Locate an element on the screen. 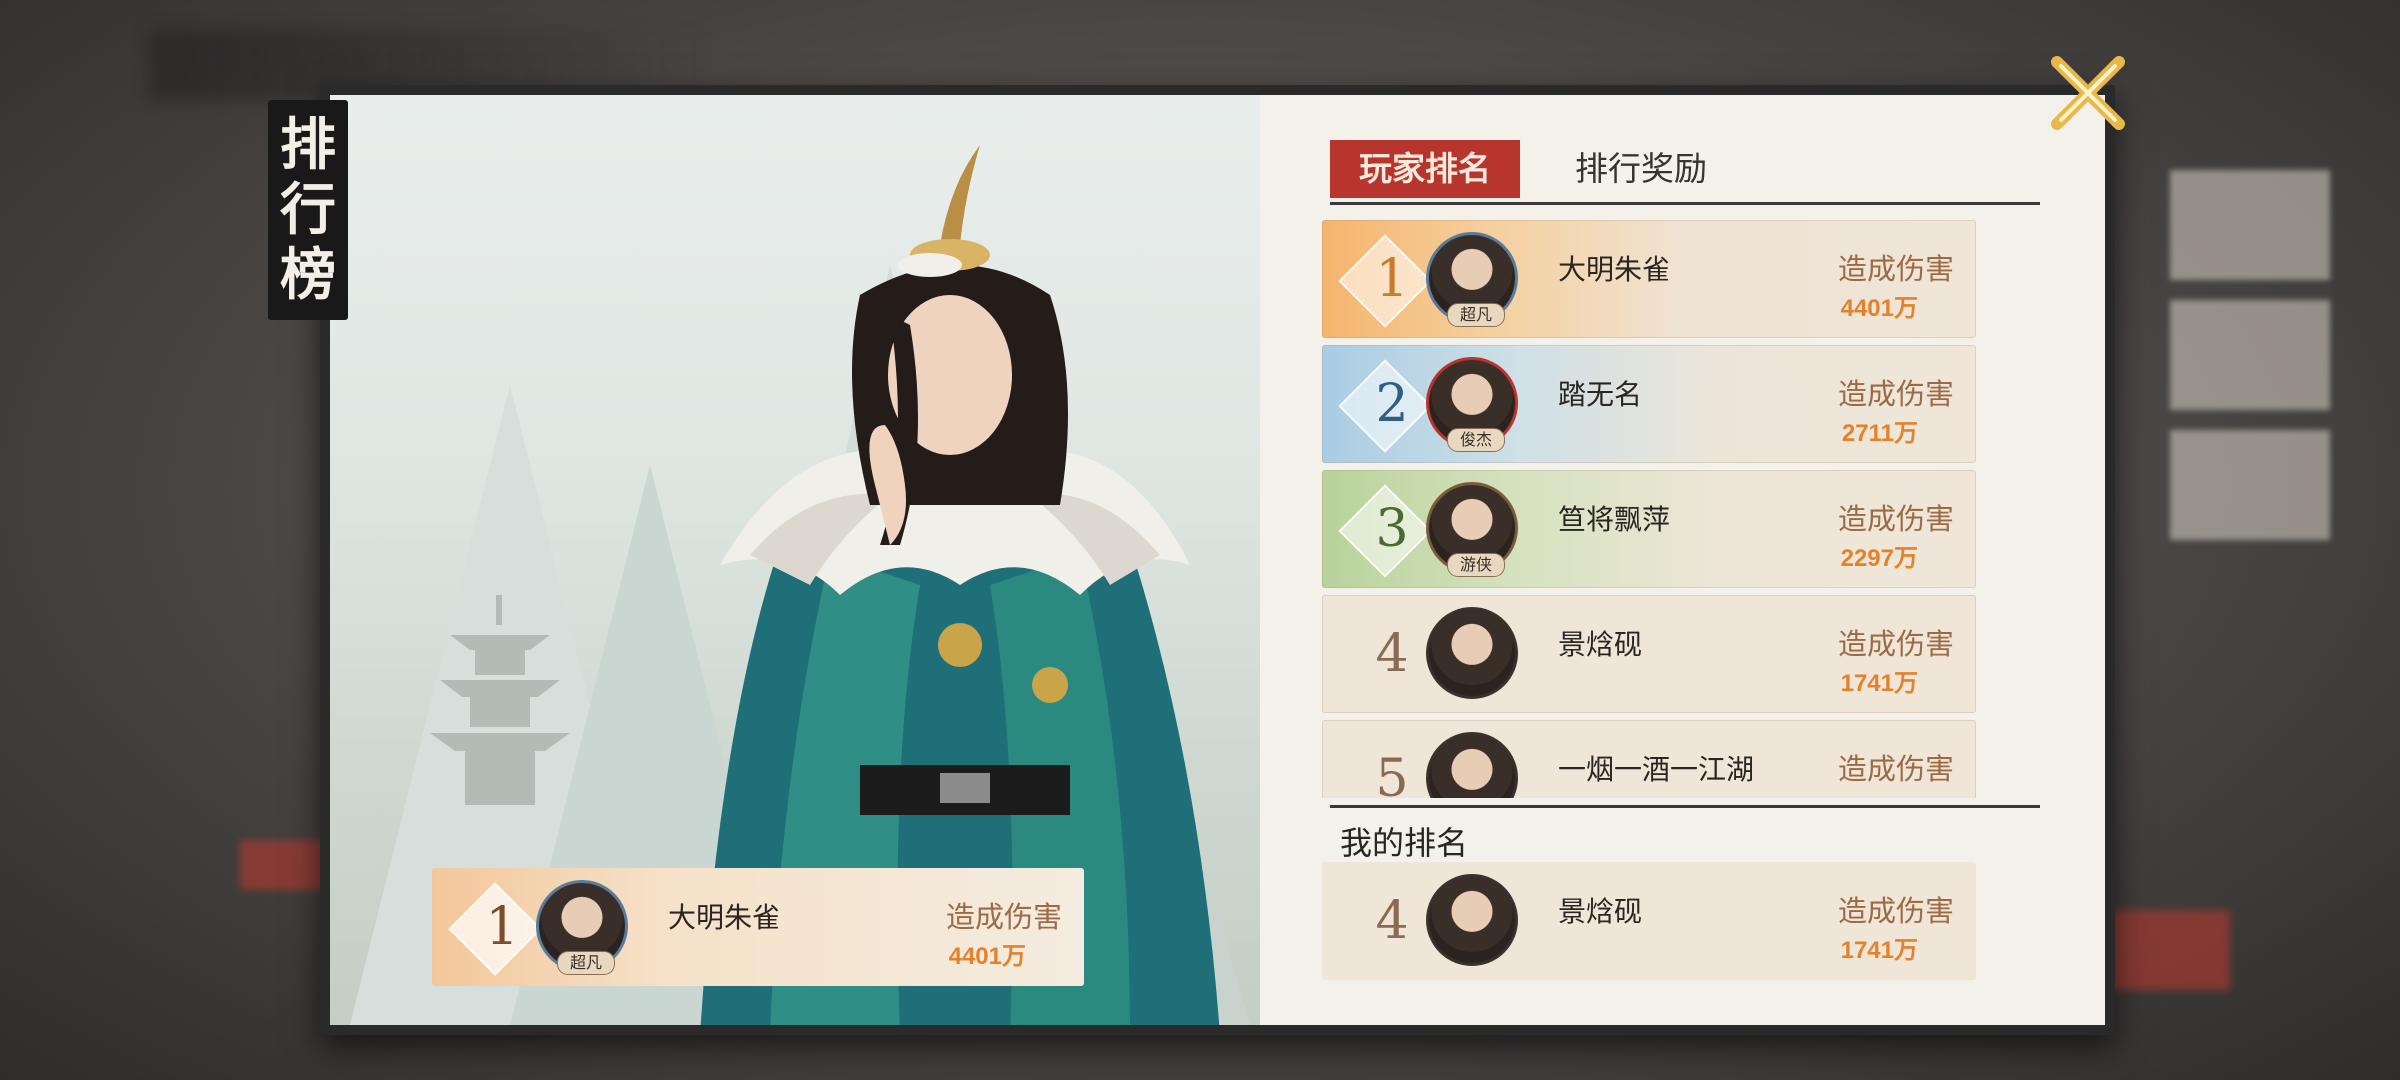  featured-top-player-card: 1 超凡 大明朱雀 造成伤害 4401万 is located at coordinates (758, 927).